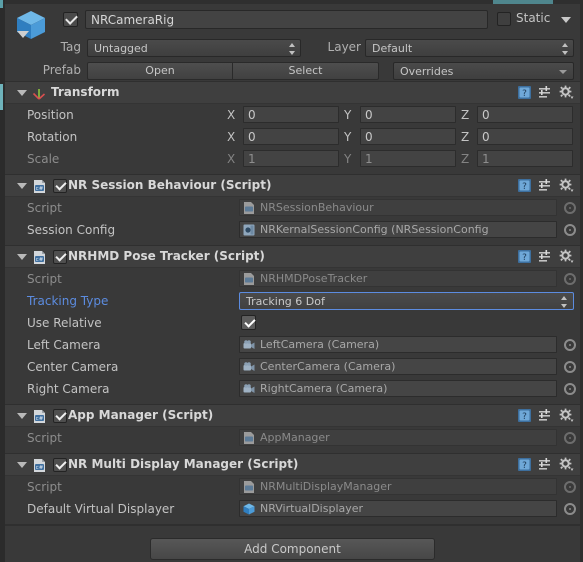 The image size is (583, 562). What do you see at coordinates (64, 323) in the screenshot?
I see `property-label: Use Relative` at bounding box center [64, 323].